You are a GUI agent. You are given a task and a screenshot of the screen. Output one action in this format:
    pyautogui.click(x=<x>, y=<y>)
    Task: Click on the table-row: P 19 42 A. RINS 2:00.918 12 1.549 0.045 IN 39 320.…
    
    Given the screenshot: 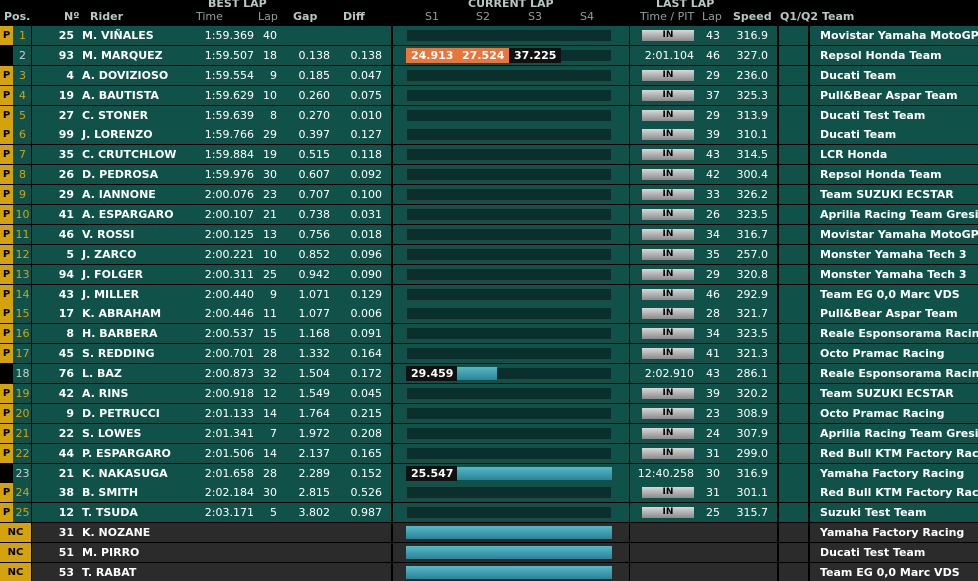 What is the action you would take?
    pyautogui.click(x=489, y=394)
    